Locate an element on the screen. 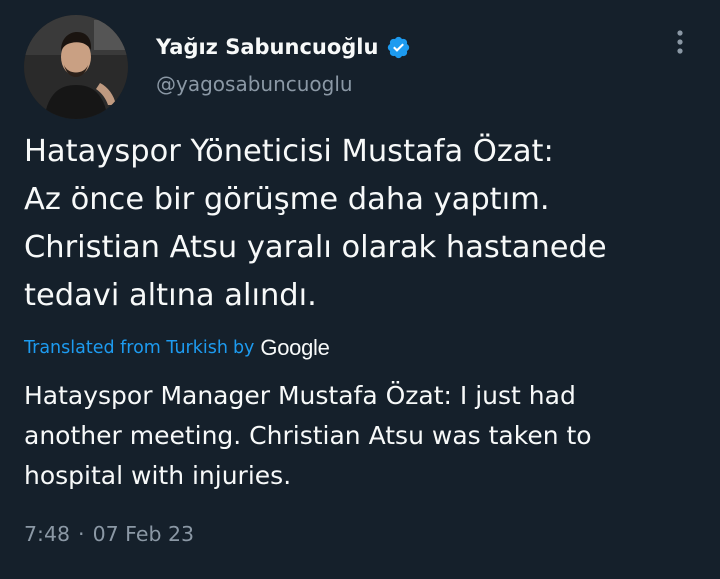  tweet-text-line: Christian Atsu yaralı olarak hastanede is located at coordinates (315, 247).